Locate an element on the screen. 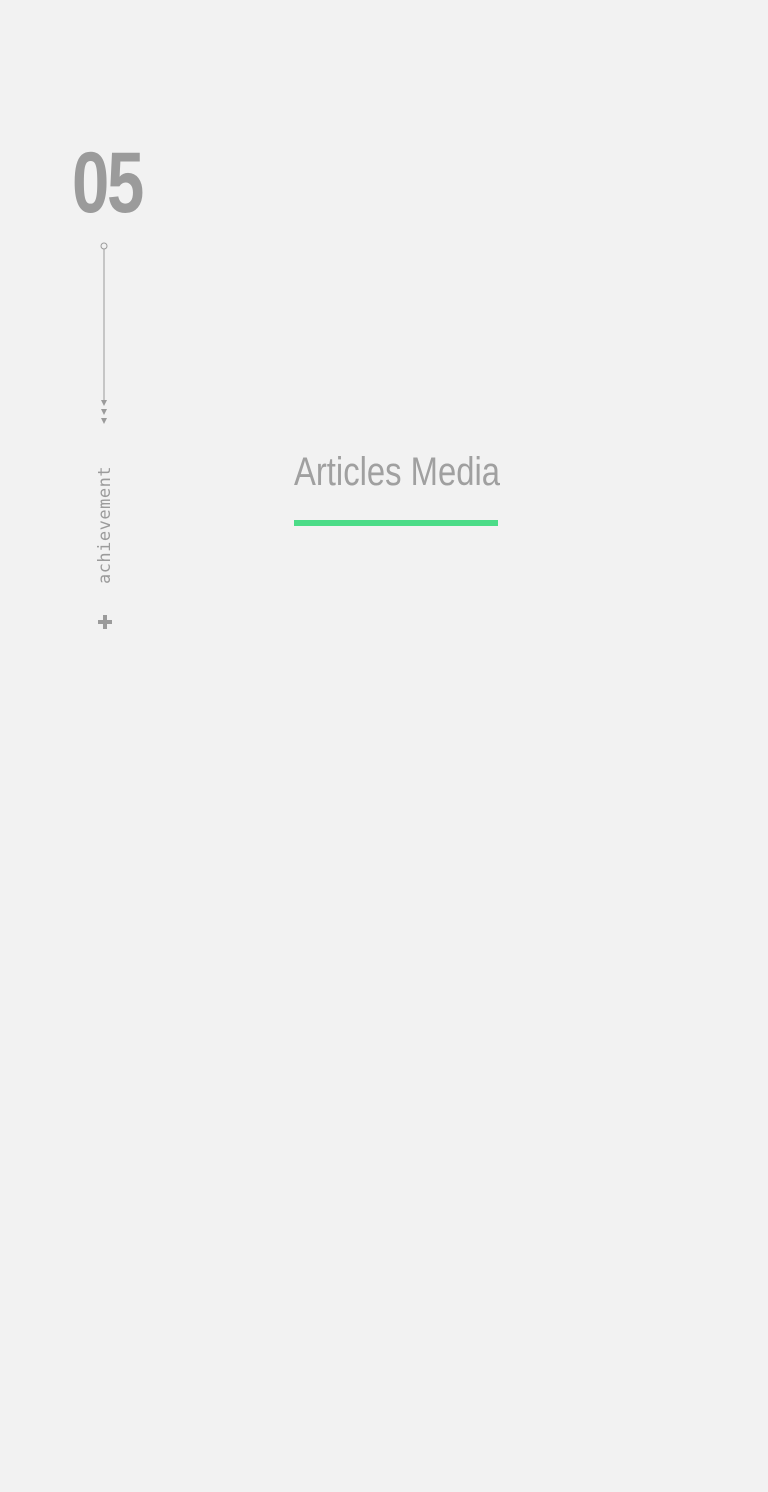 The image size is (768, 1492). plus-icon is located at coordinates (105, 622).